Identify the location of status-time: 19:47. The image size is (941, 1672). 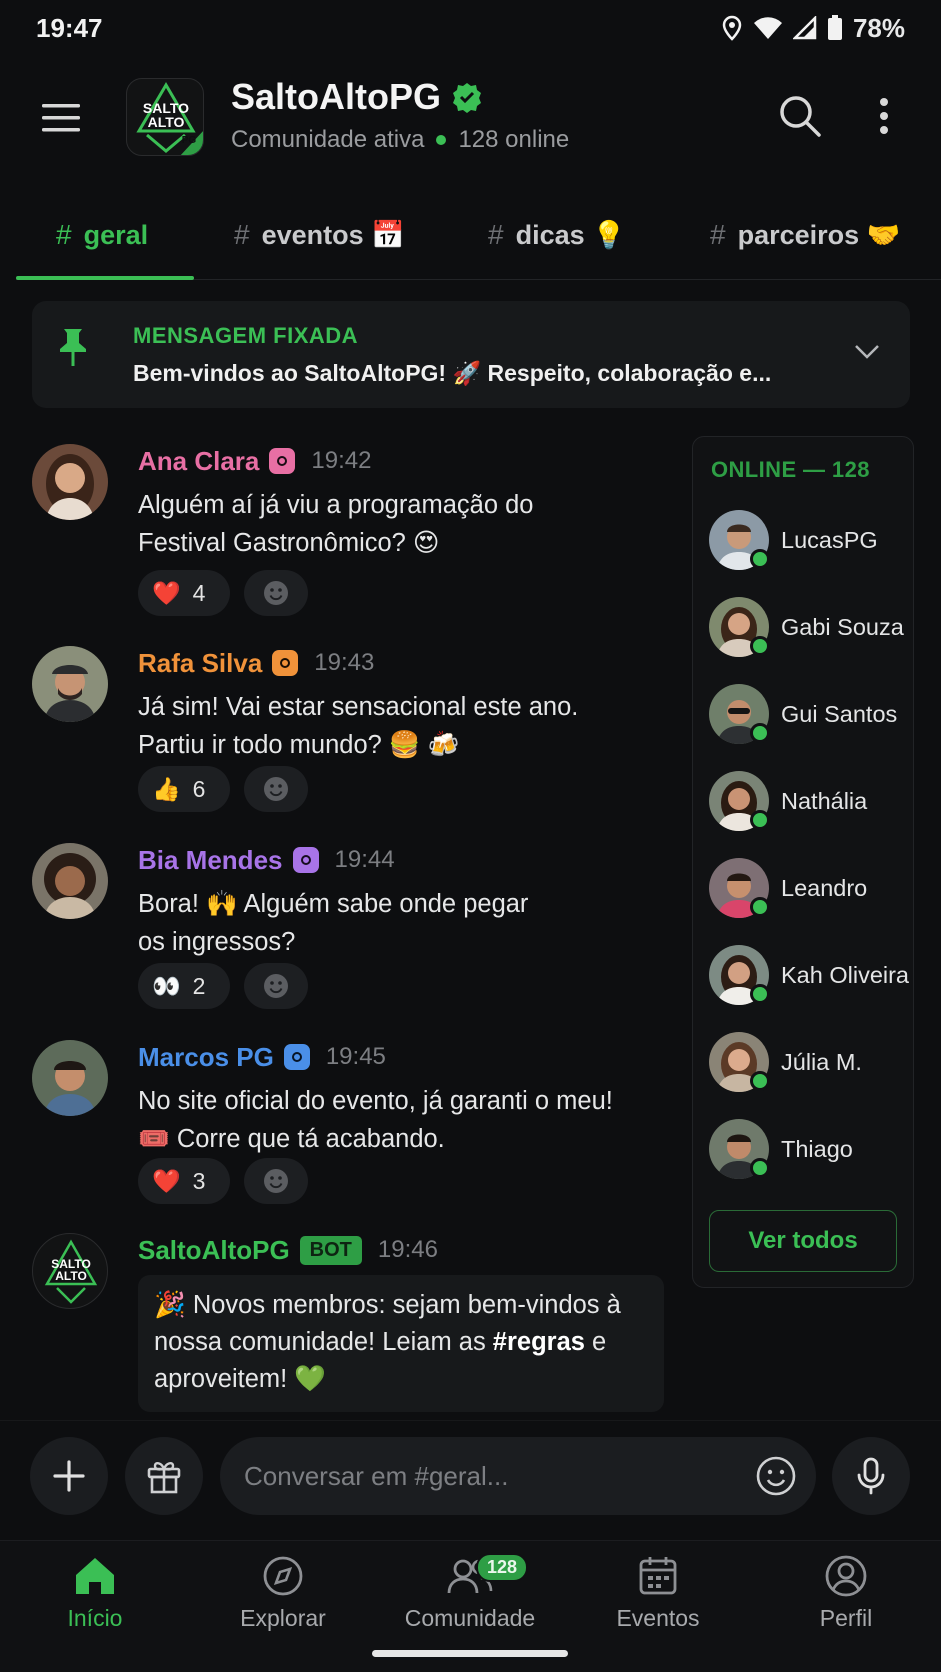
(69, 27).